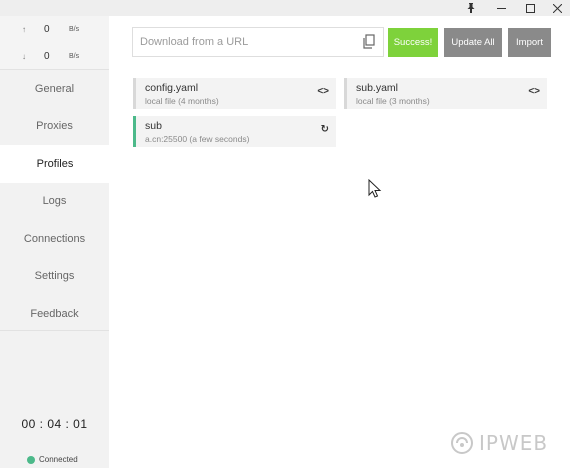  What do you see at coordinates (182, 101) in the screenshot?
I see `profile-meta: local file (4 months)` at bounding box center [182, 101].